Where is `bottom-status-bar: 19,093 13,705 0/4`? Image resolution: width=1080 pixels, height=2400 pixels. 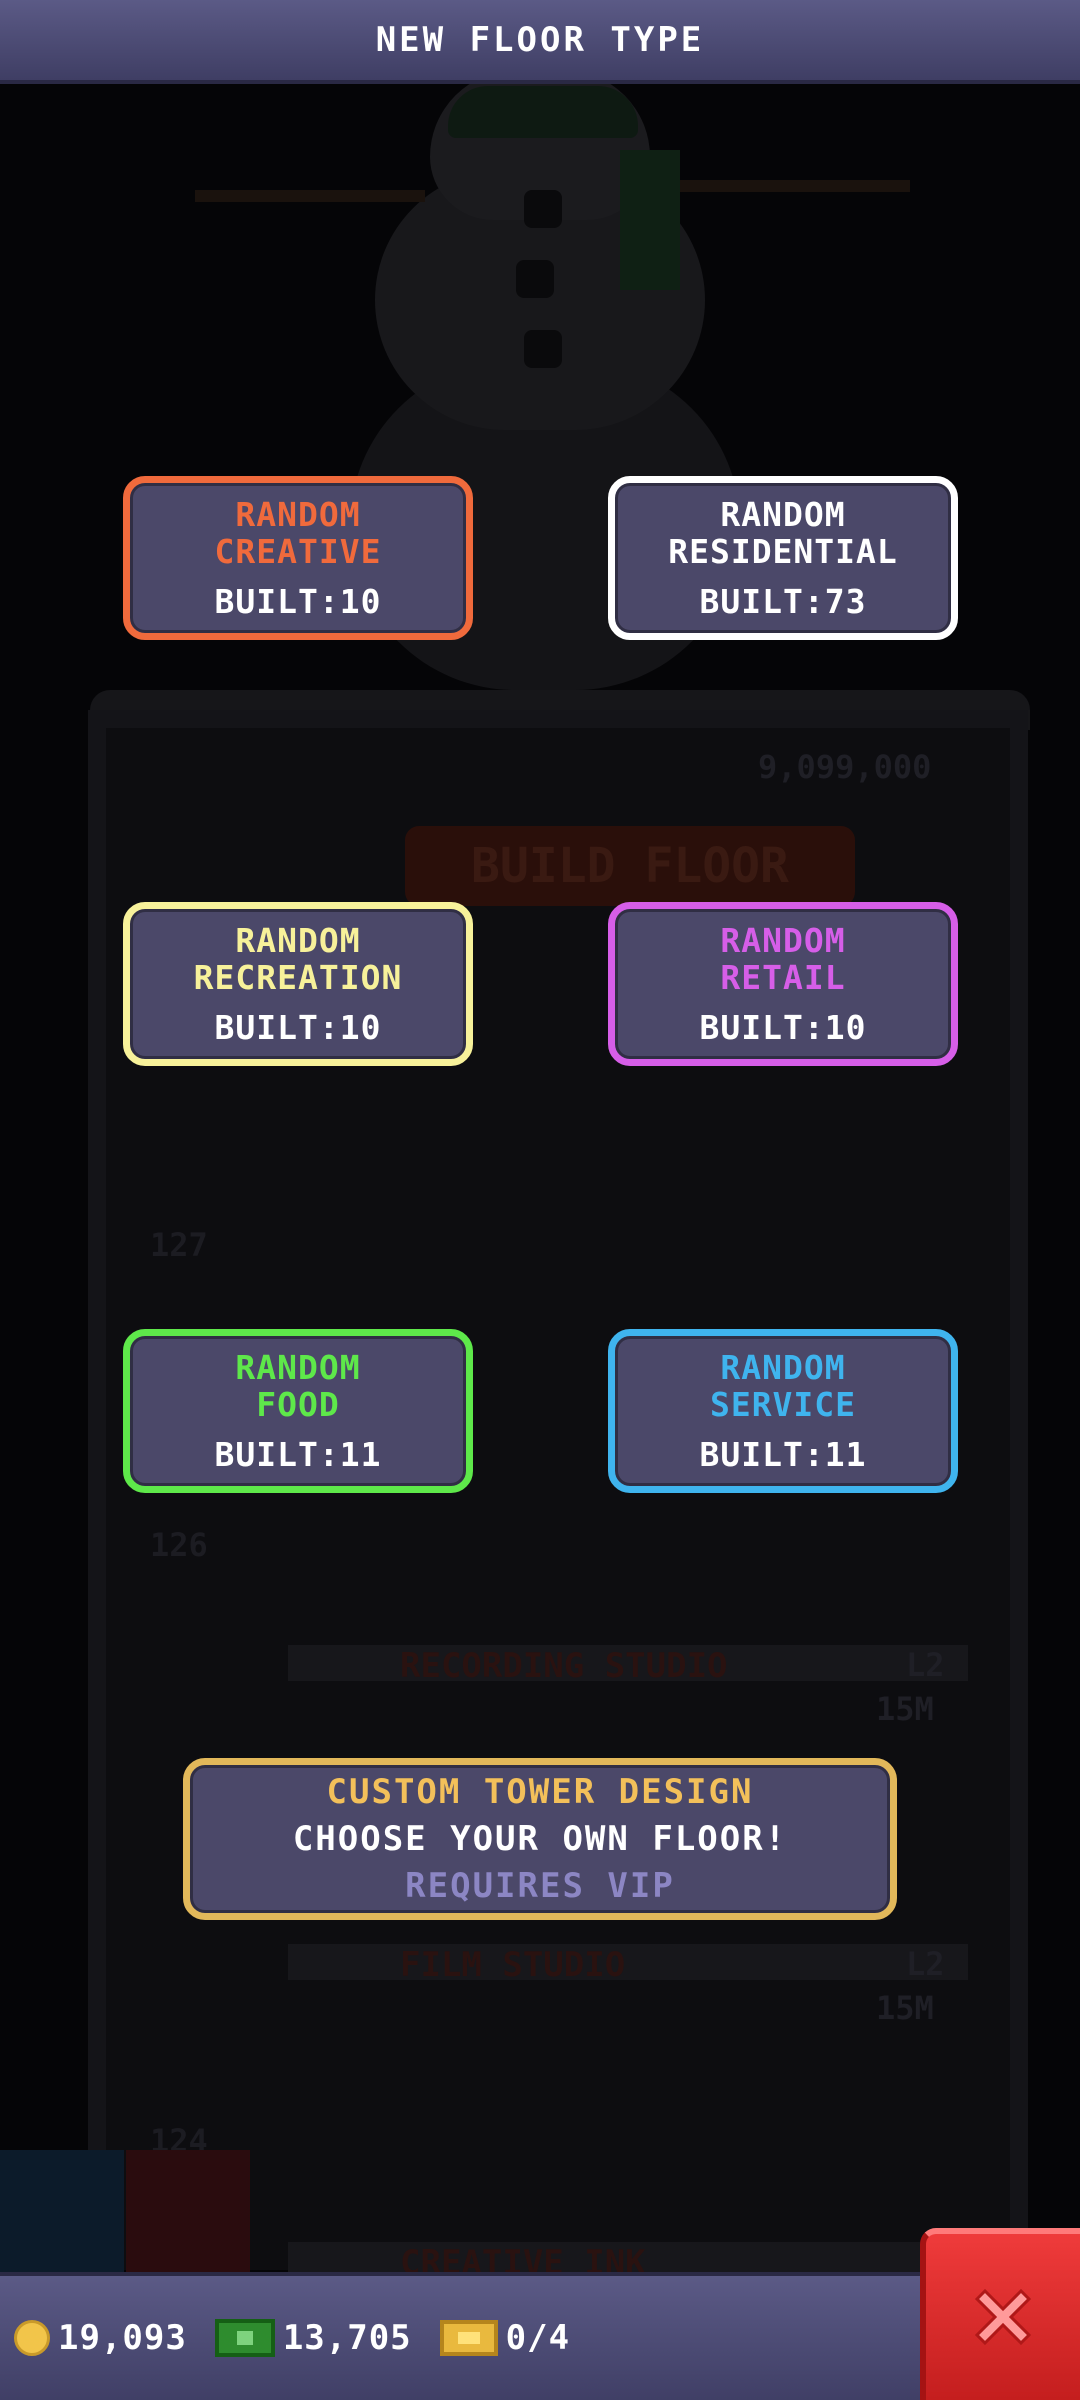 bottom-status-bar: 19,093 13,705 0/4 is located at coordinates (460, 2336).